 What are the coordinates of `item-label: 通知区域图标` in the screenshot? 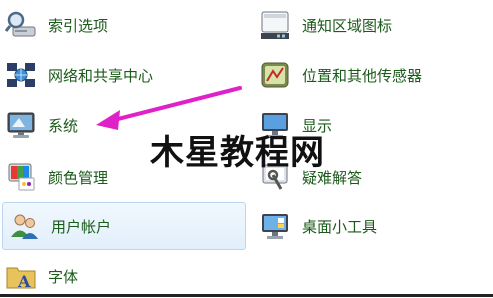 It's located at (347, 25).